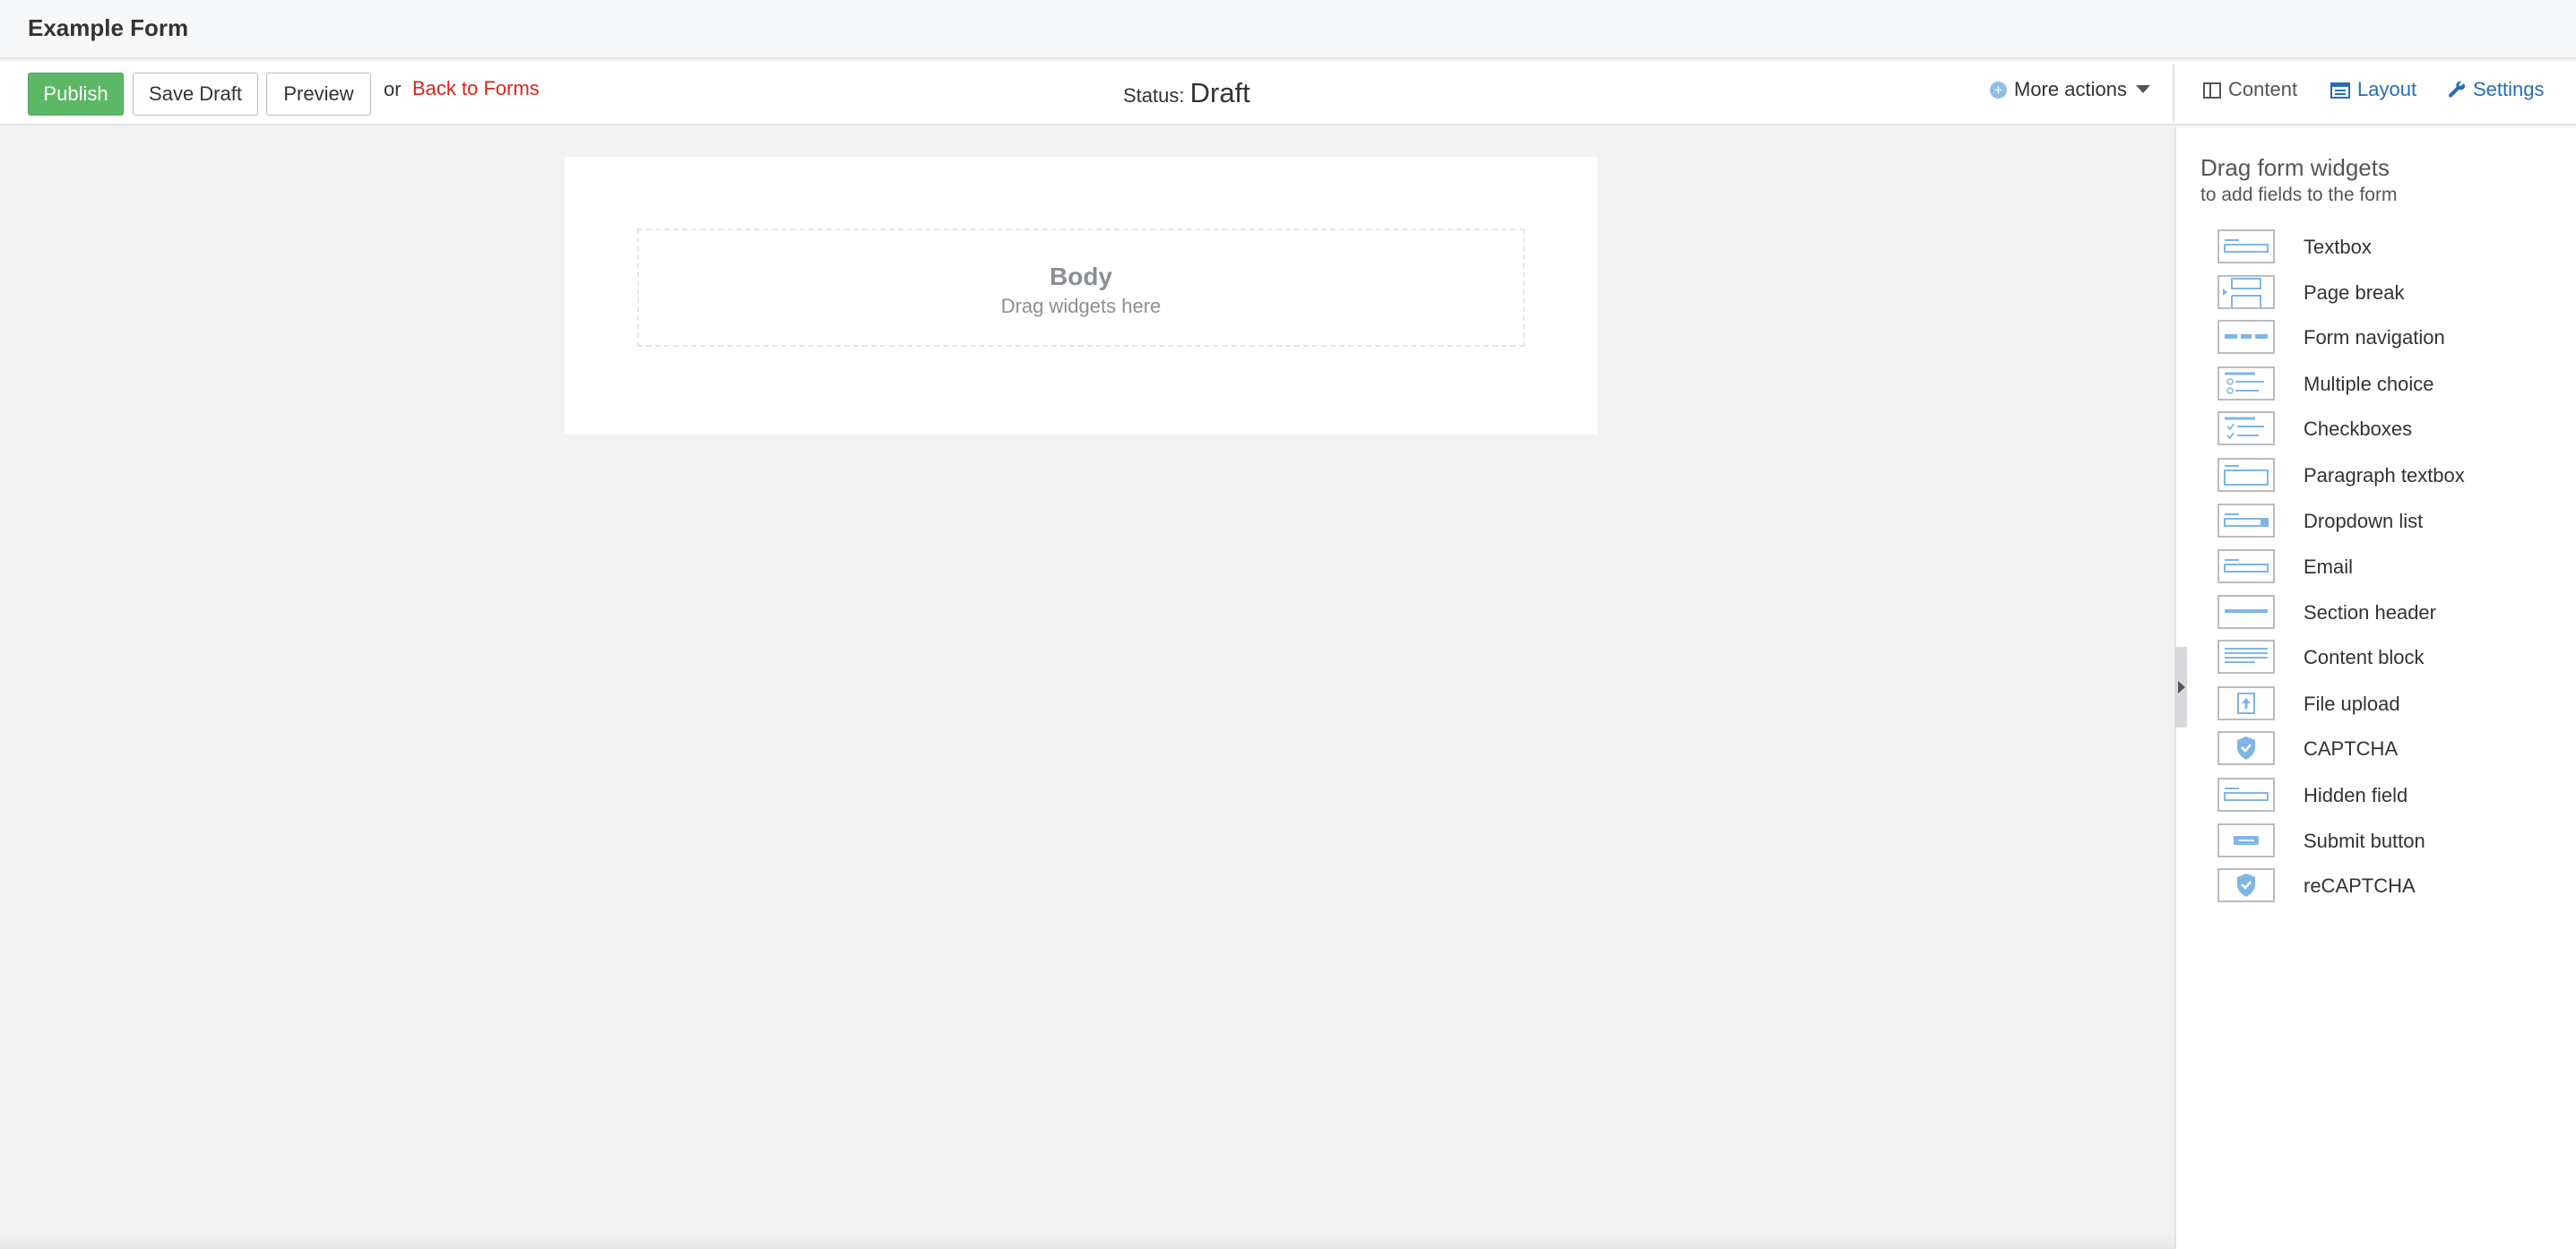 The height and width of the screenshot is (1249, 2576). What do you see at coordinates (2246, 612) in the screenshot?
I see `section-header-icon` at bounding box center [2246, 612].